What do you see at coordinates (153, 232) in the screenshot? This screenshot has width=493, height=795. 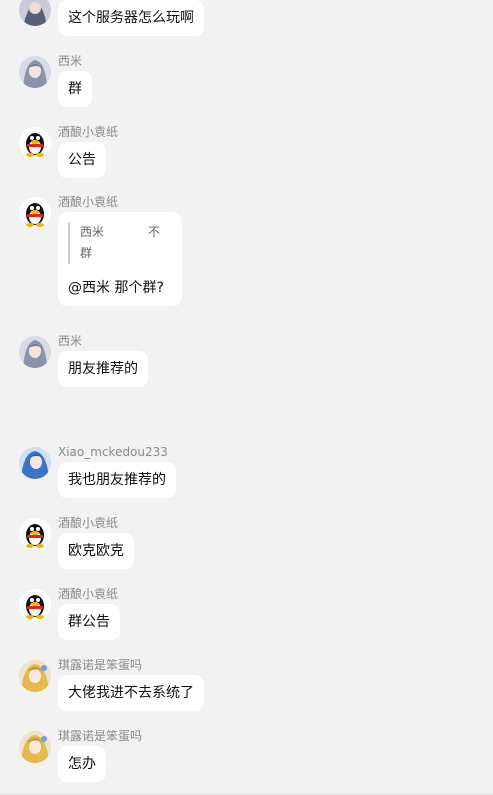 I see `quoted-text-tail: 不` at bounding box center [153, 232].